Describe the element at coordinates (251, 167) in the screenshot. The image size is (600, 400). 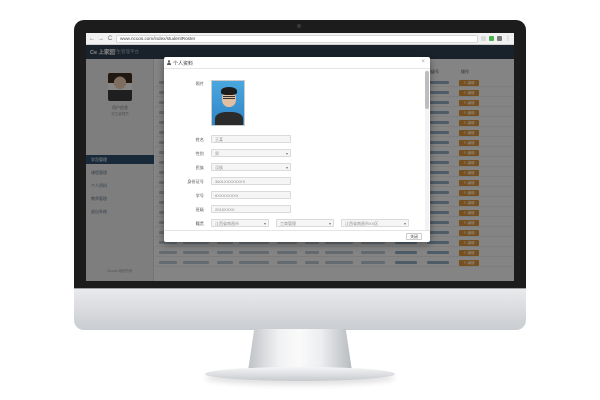
I see `ethnicity-select: 汉族` at that location.